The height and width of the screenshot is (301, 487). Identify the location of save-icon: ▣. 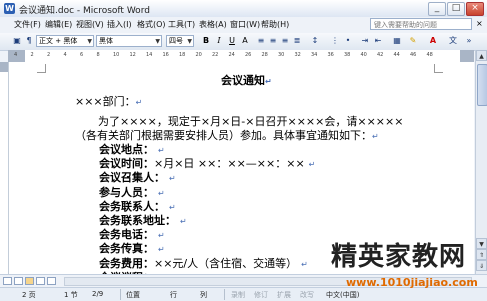
(17, 41).